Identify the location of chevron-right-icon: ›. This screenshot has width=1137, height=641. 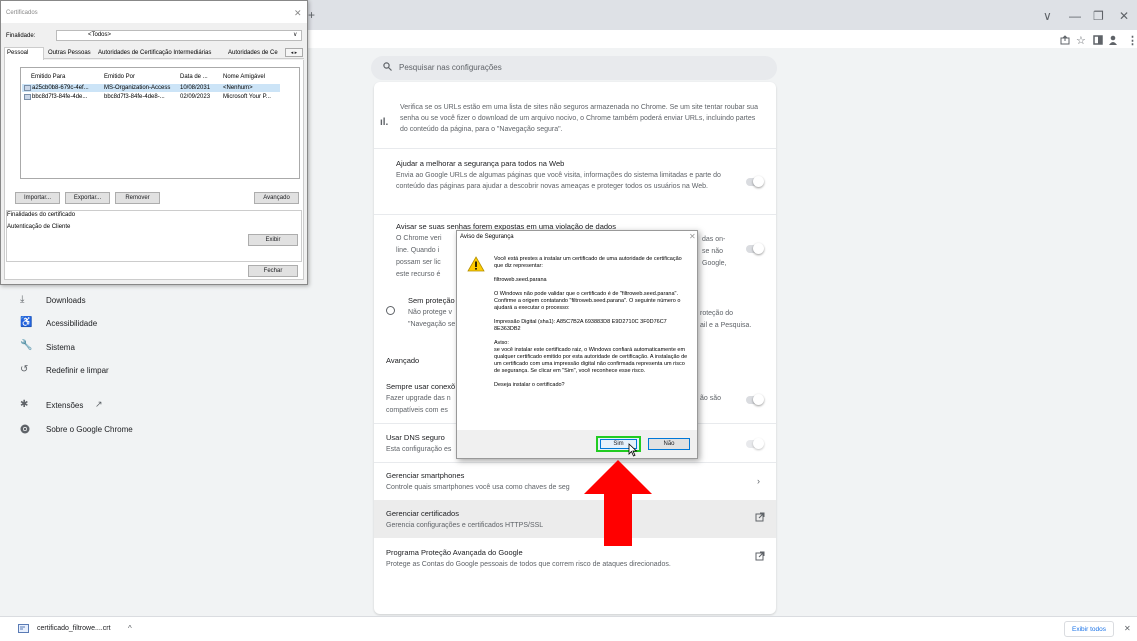
(758, 481).